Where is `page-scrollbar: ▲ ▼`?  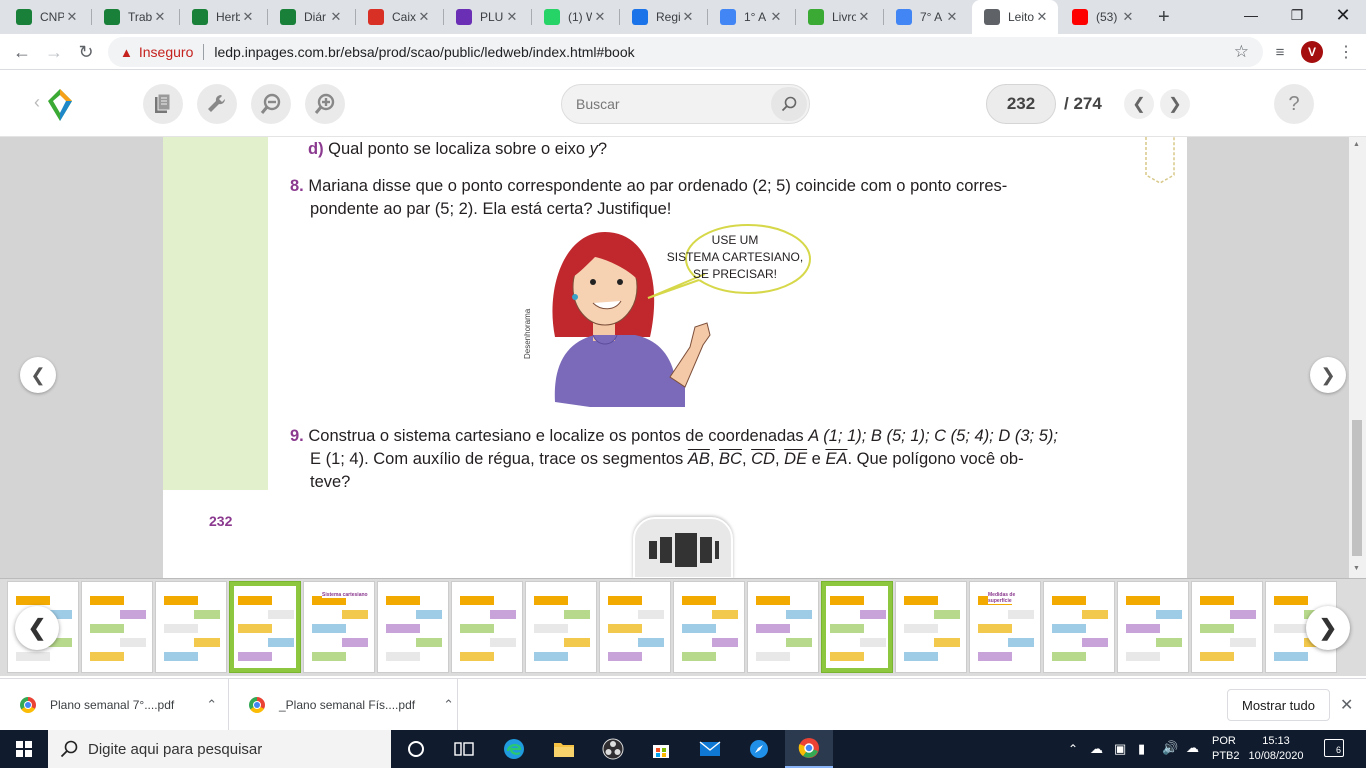 page-scrollbar: ▲ ▼ is located at coordinates (1357, 357).